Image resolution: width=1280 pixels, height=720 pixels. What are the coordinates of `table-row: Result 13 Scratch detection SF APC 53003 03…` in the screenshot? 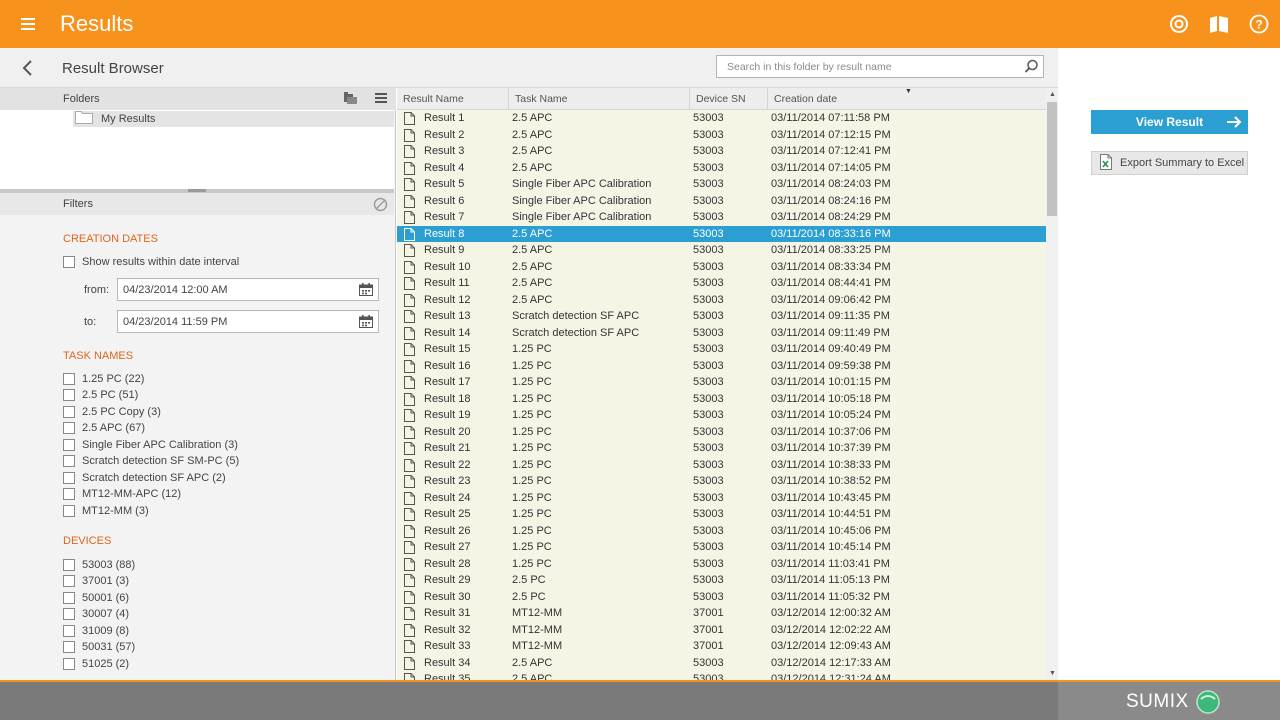 It's located at (721, 316).